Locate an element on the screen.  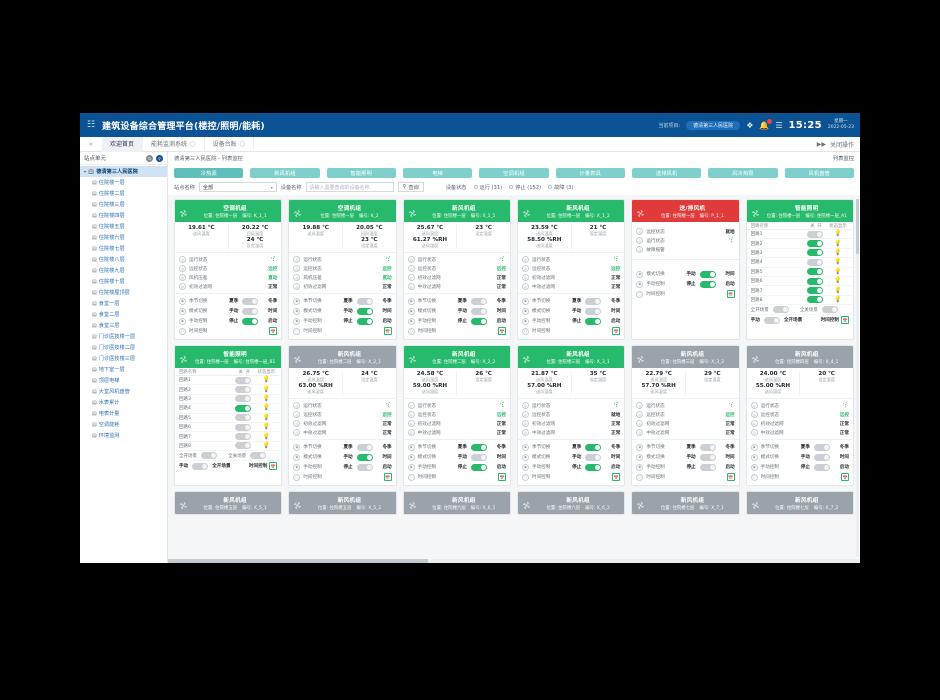
tree-node: ▤ 食堂三层 is located at coordinates (123, 325).